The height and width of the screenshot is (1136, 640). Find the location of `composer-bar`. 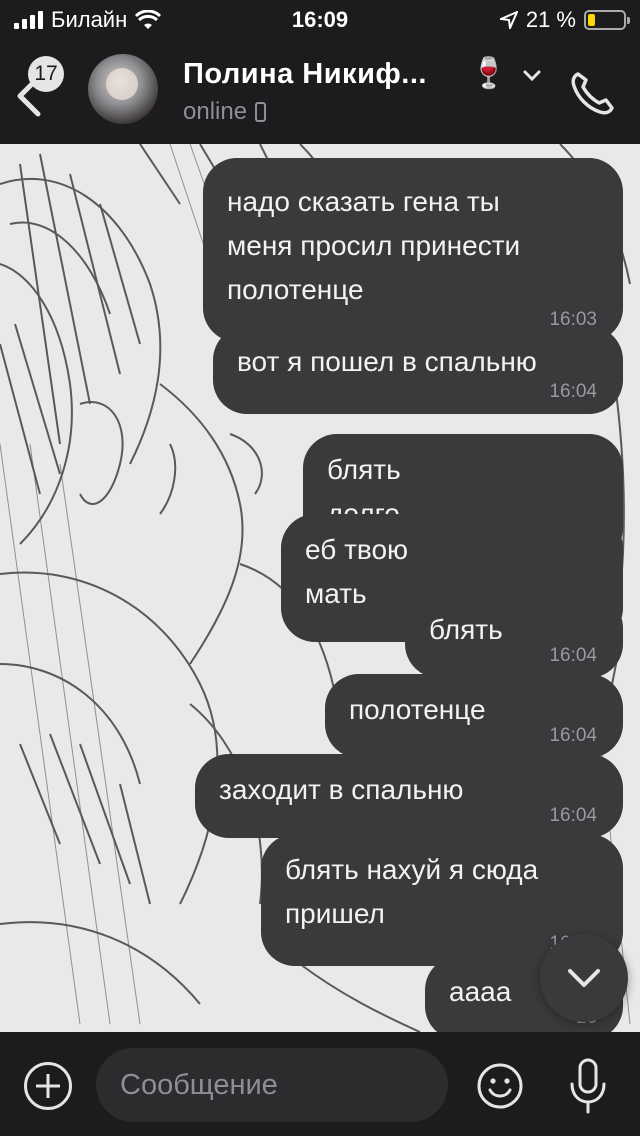

composer-bar is located at coordinates (320, 1084).